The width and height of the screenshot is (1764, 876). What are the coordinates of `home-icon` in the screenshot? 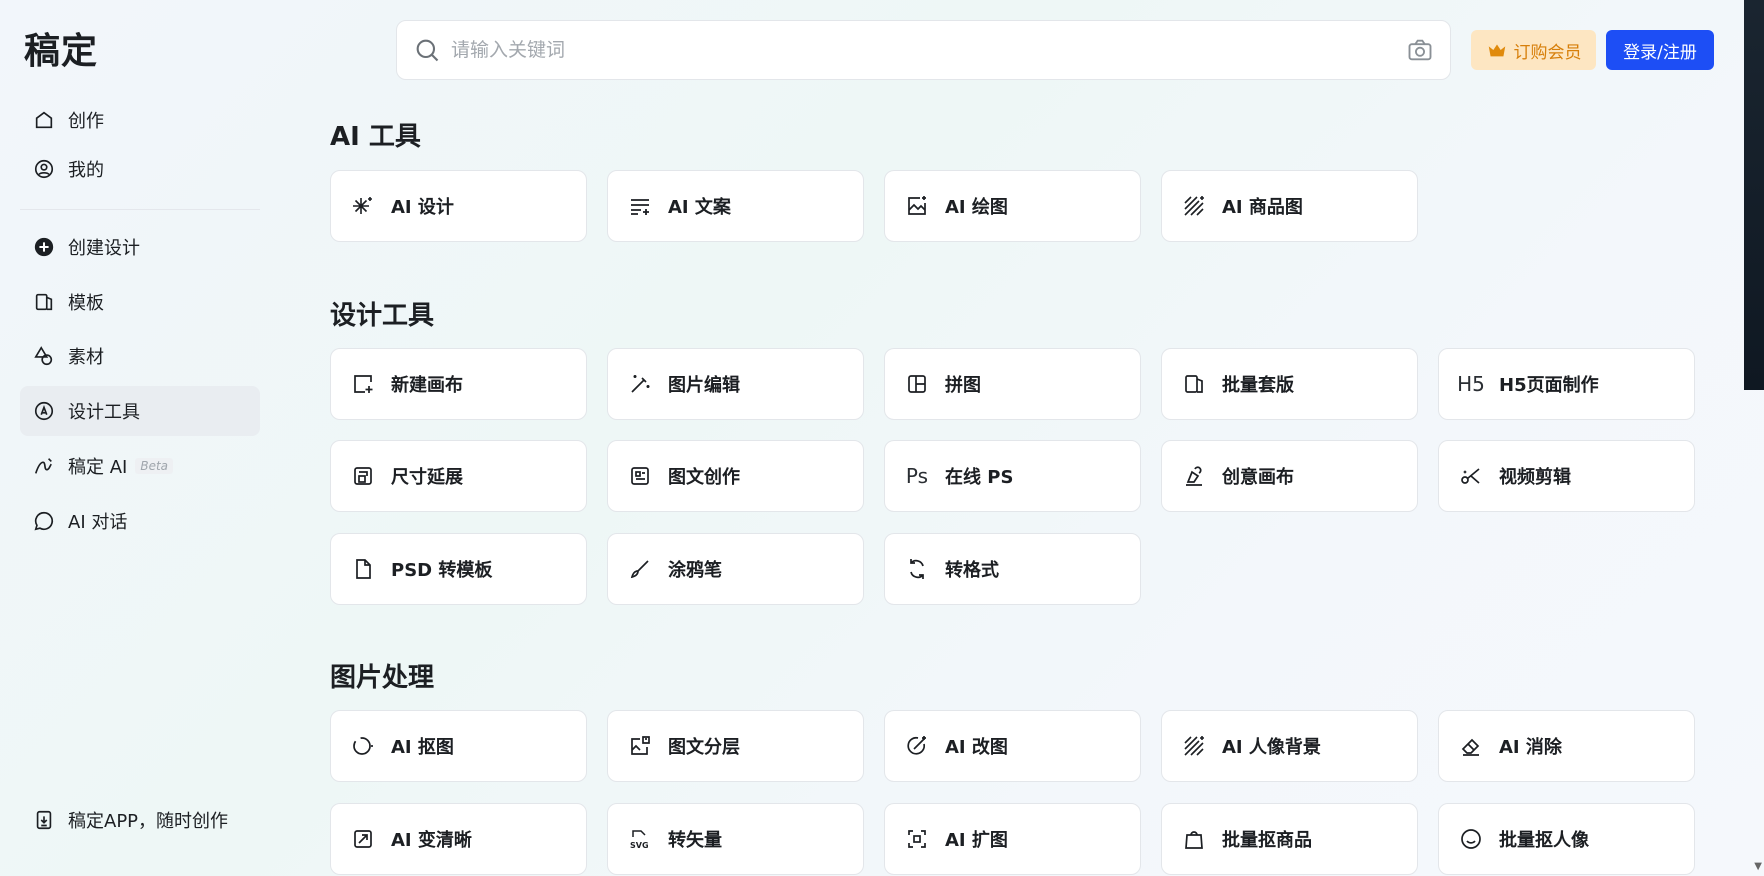 It's located at (44, 120).